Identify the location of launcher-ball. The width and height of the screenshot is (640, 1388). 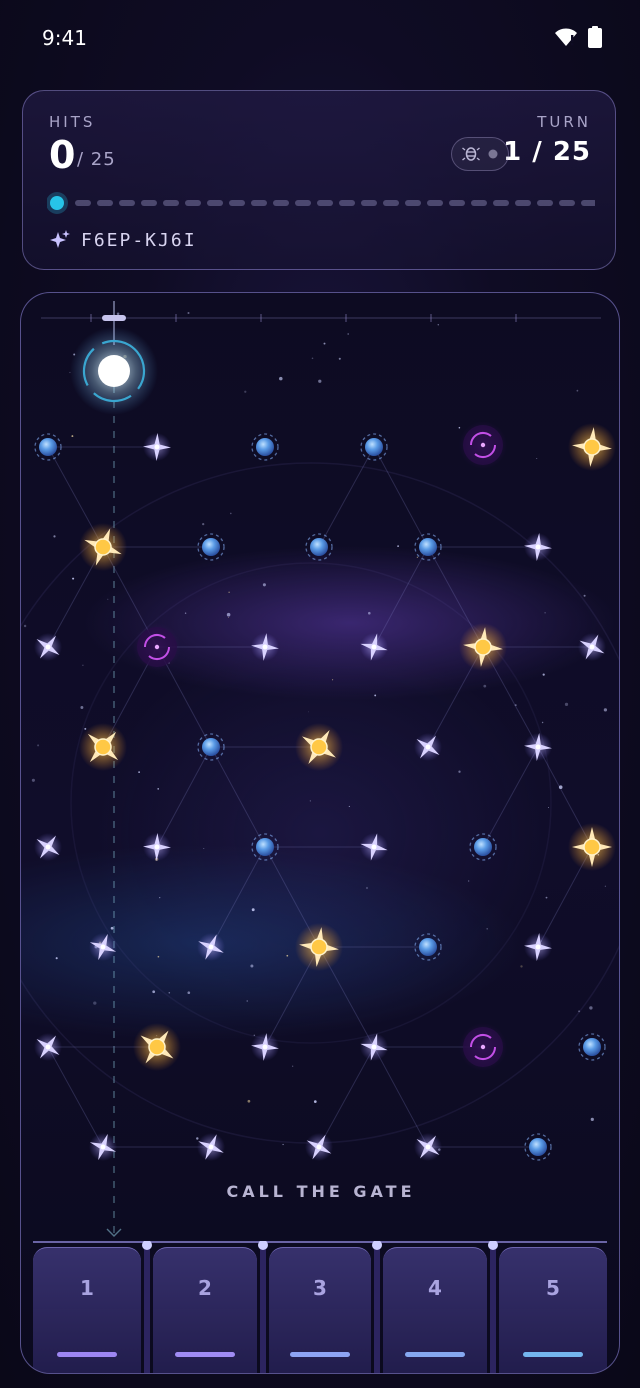
(114, 371).